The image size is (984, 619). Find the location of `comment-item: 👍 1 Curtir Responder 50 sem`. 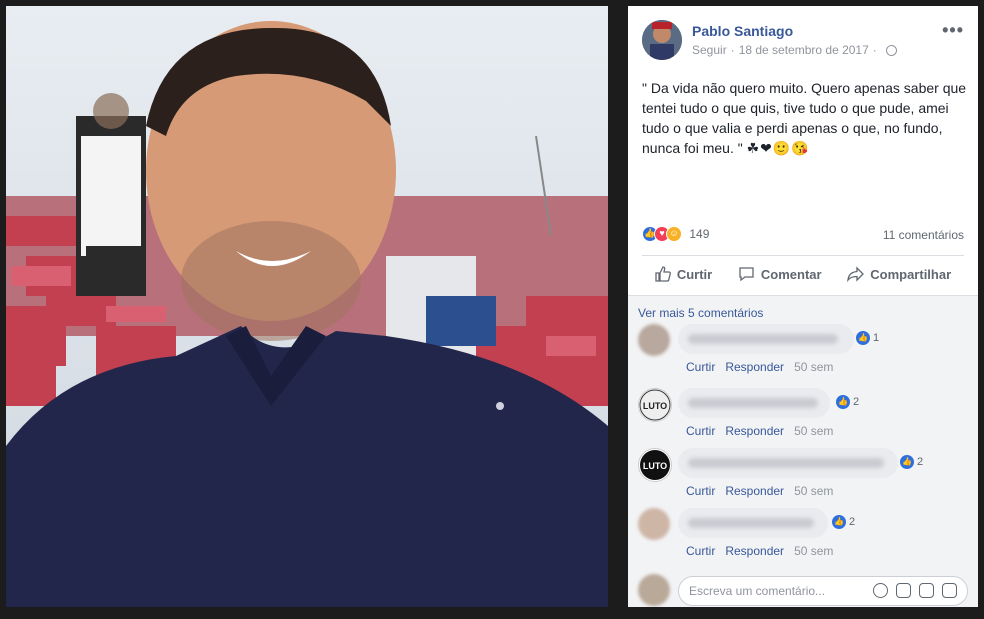

comment-item: 👍 1 Curtir Responder 50 sem is located at coordinates (808, 354).